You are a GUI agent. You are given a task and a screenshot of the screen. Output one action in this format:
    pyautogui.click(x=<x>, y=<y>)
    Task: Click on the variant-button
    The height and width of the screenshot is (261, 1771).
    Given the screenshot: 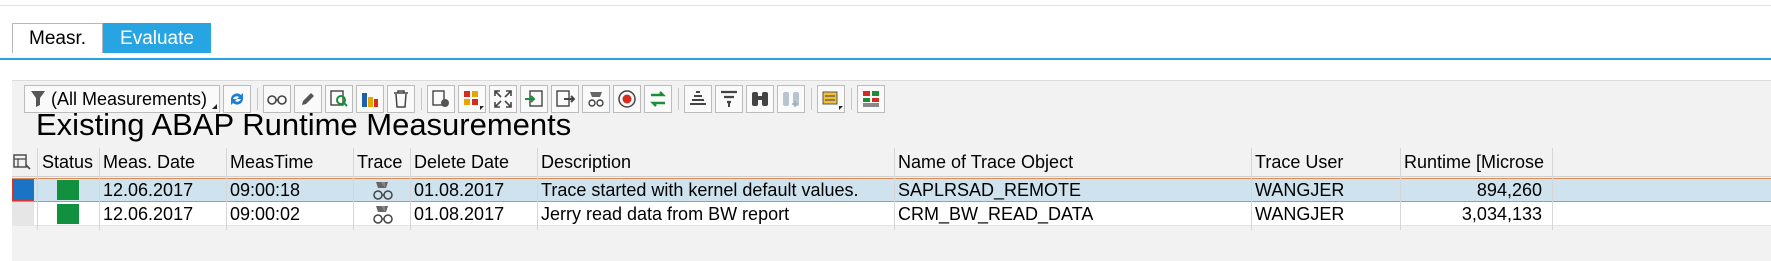 What is the action you would take?
    pyautogui.click(x=831, y=99)
    